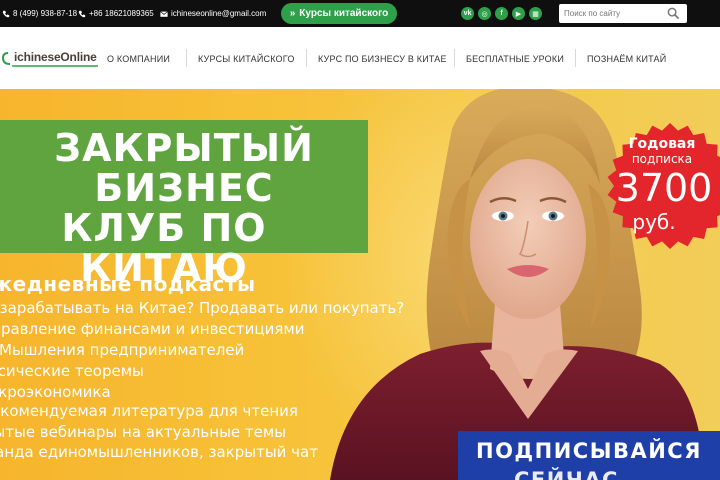 This screenshot has width=720, height=480. Describe the element at coordinates (344, 13) in the screenshot. I see `chinese-courses-label: Курсы китайского` at that location.